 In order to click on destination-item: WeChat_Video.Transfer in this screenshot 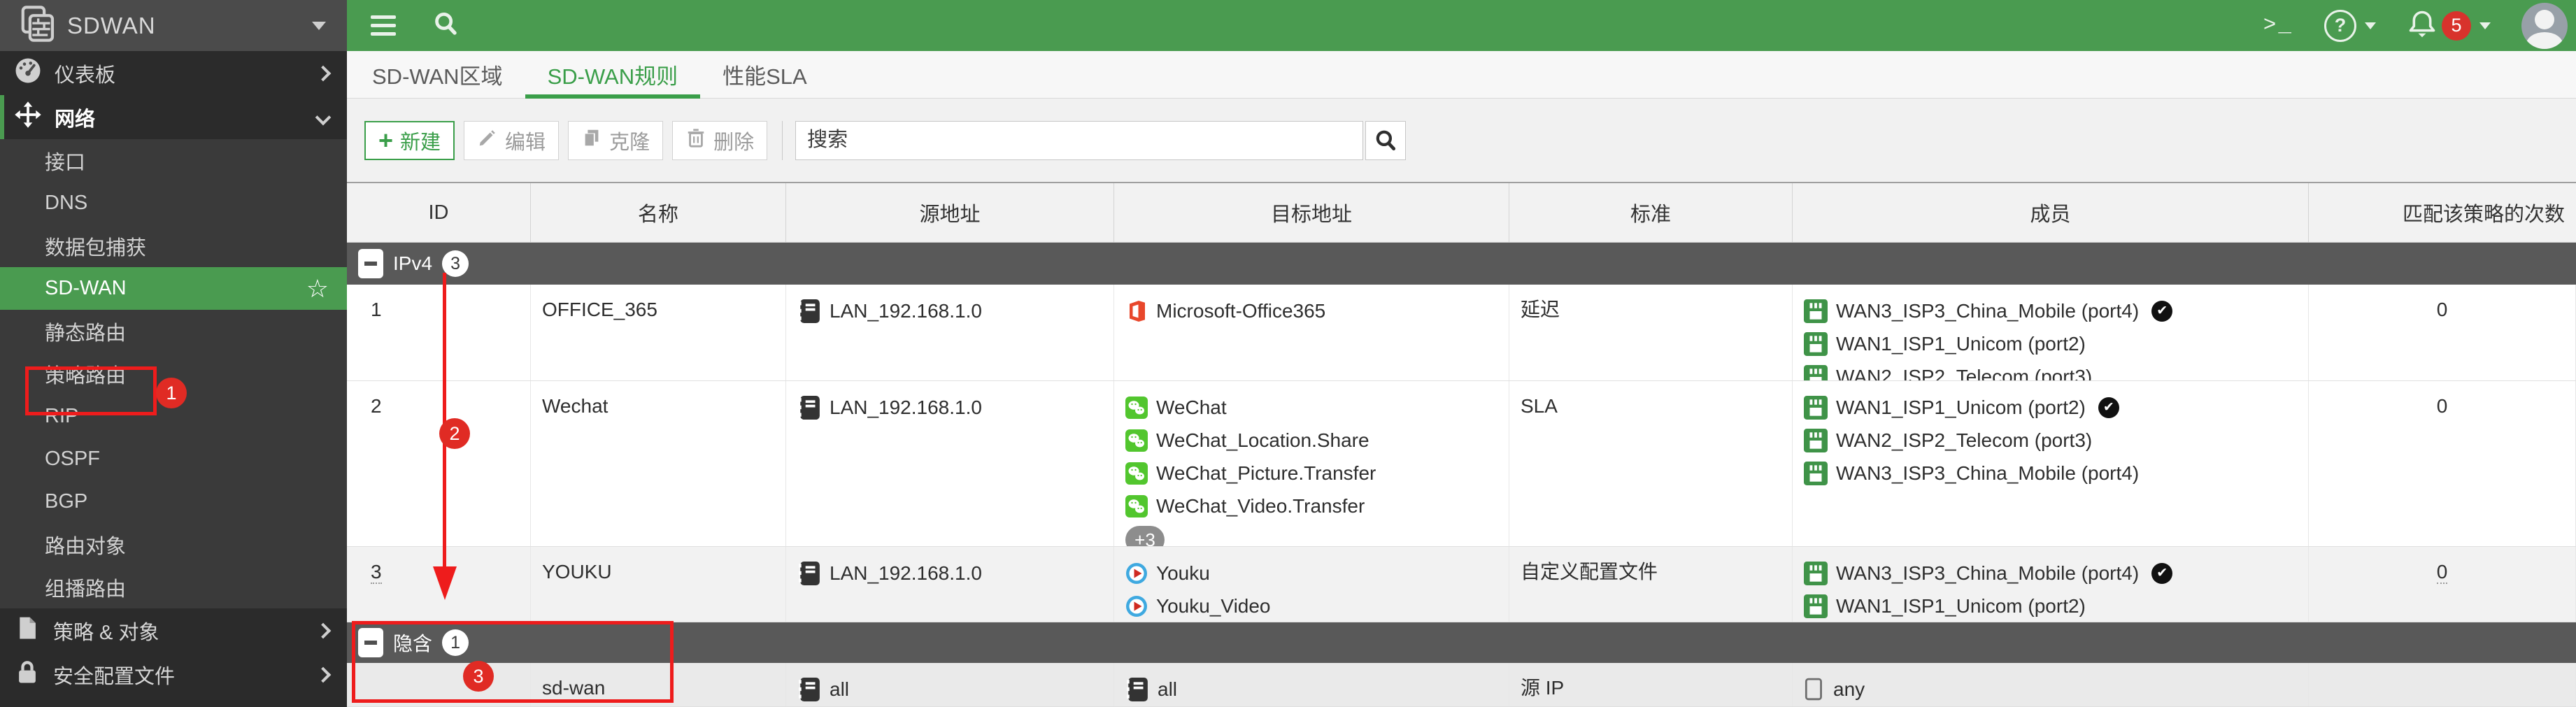, I will do `click(1317, 506)`.